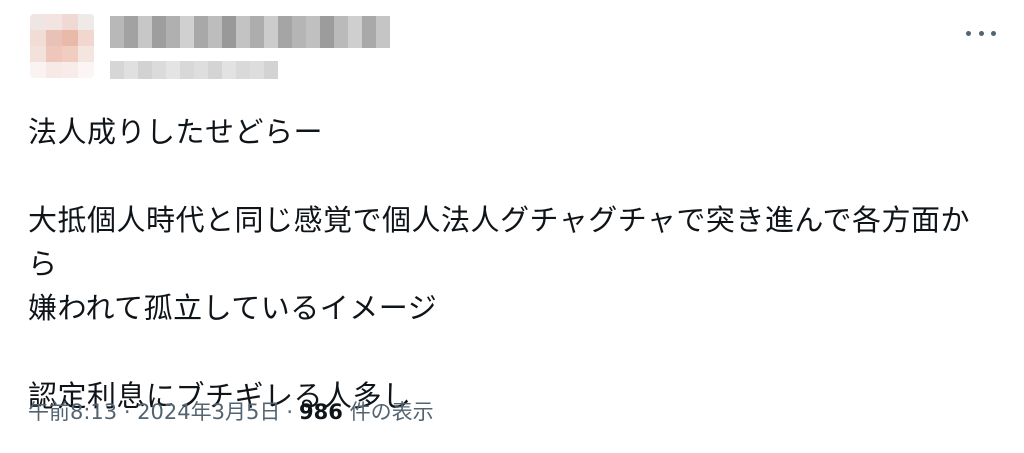 The image size is (1024, 453). I want to click on tweet-meta: 午前8:13 · 2024年3月5日 · 986 件の表示, so click(231, 412).